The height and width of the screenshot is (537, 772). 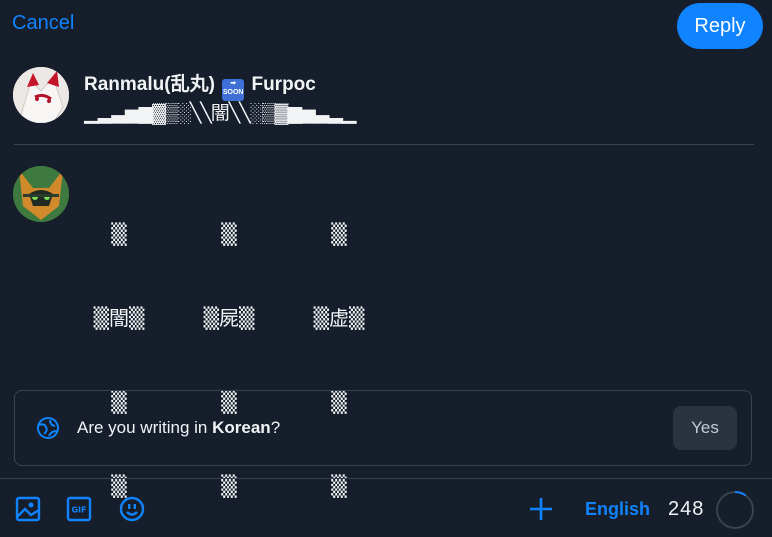 I want to click on language-selector: English, so click(x=617, y=509).